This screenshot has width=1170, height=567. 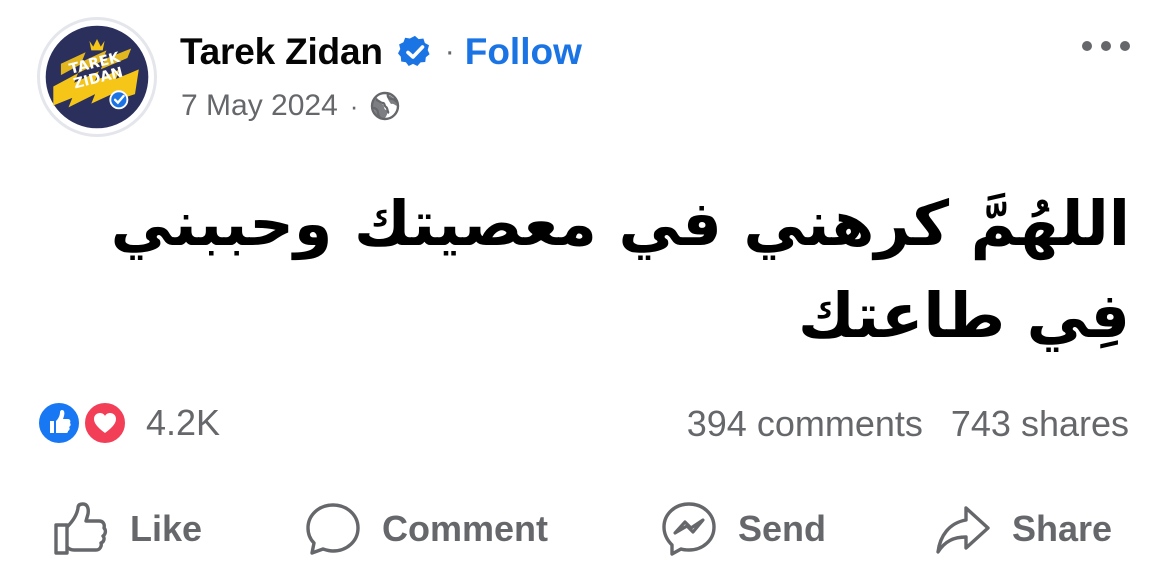 What do you see at coordinates (1040, 424) in the screenshot?
I see `shares-count: 743 shares` at bounding box center [1040, 424].